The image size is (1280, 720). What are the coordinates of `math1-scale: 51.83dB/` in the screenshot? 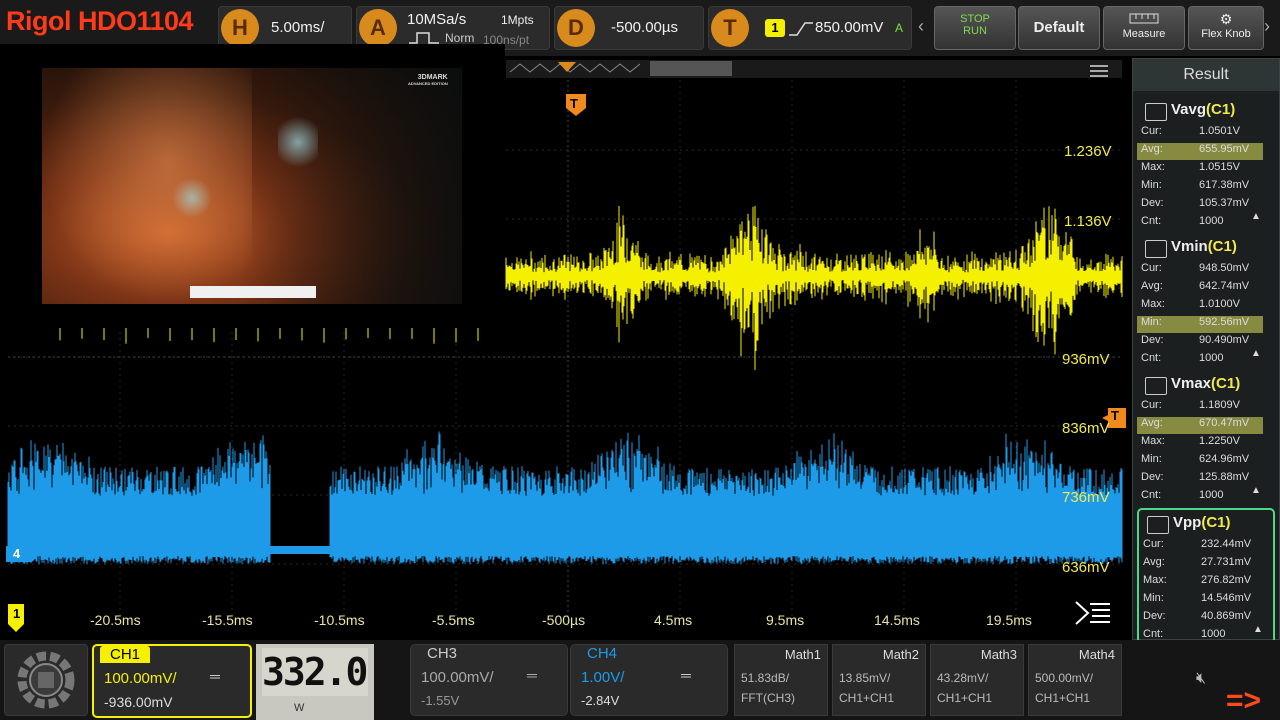 It's located at (765, 678).